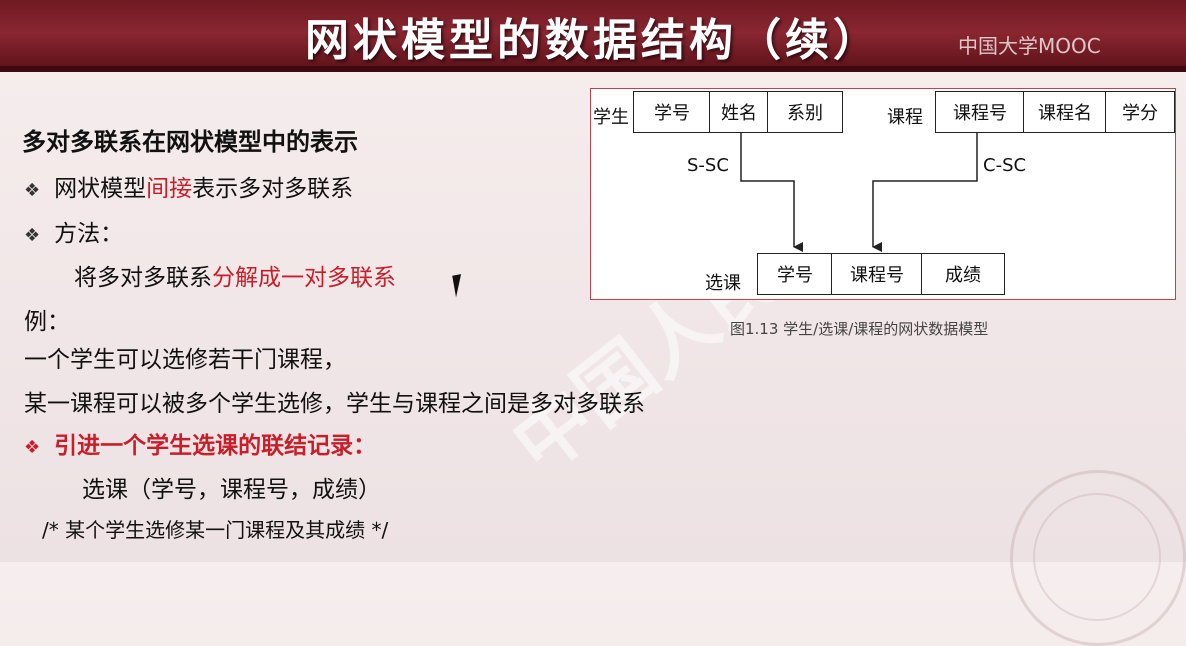  I want to click on mooc-logo: 中国大学MOOC, so click(1029, 46).